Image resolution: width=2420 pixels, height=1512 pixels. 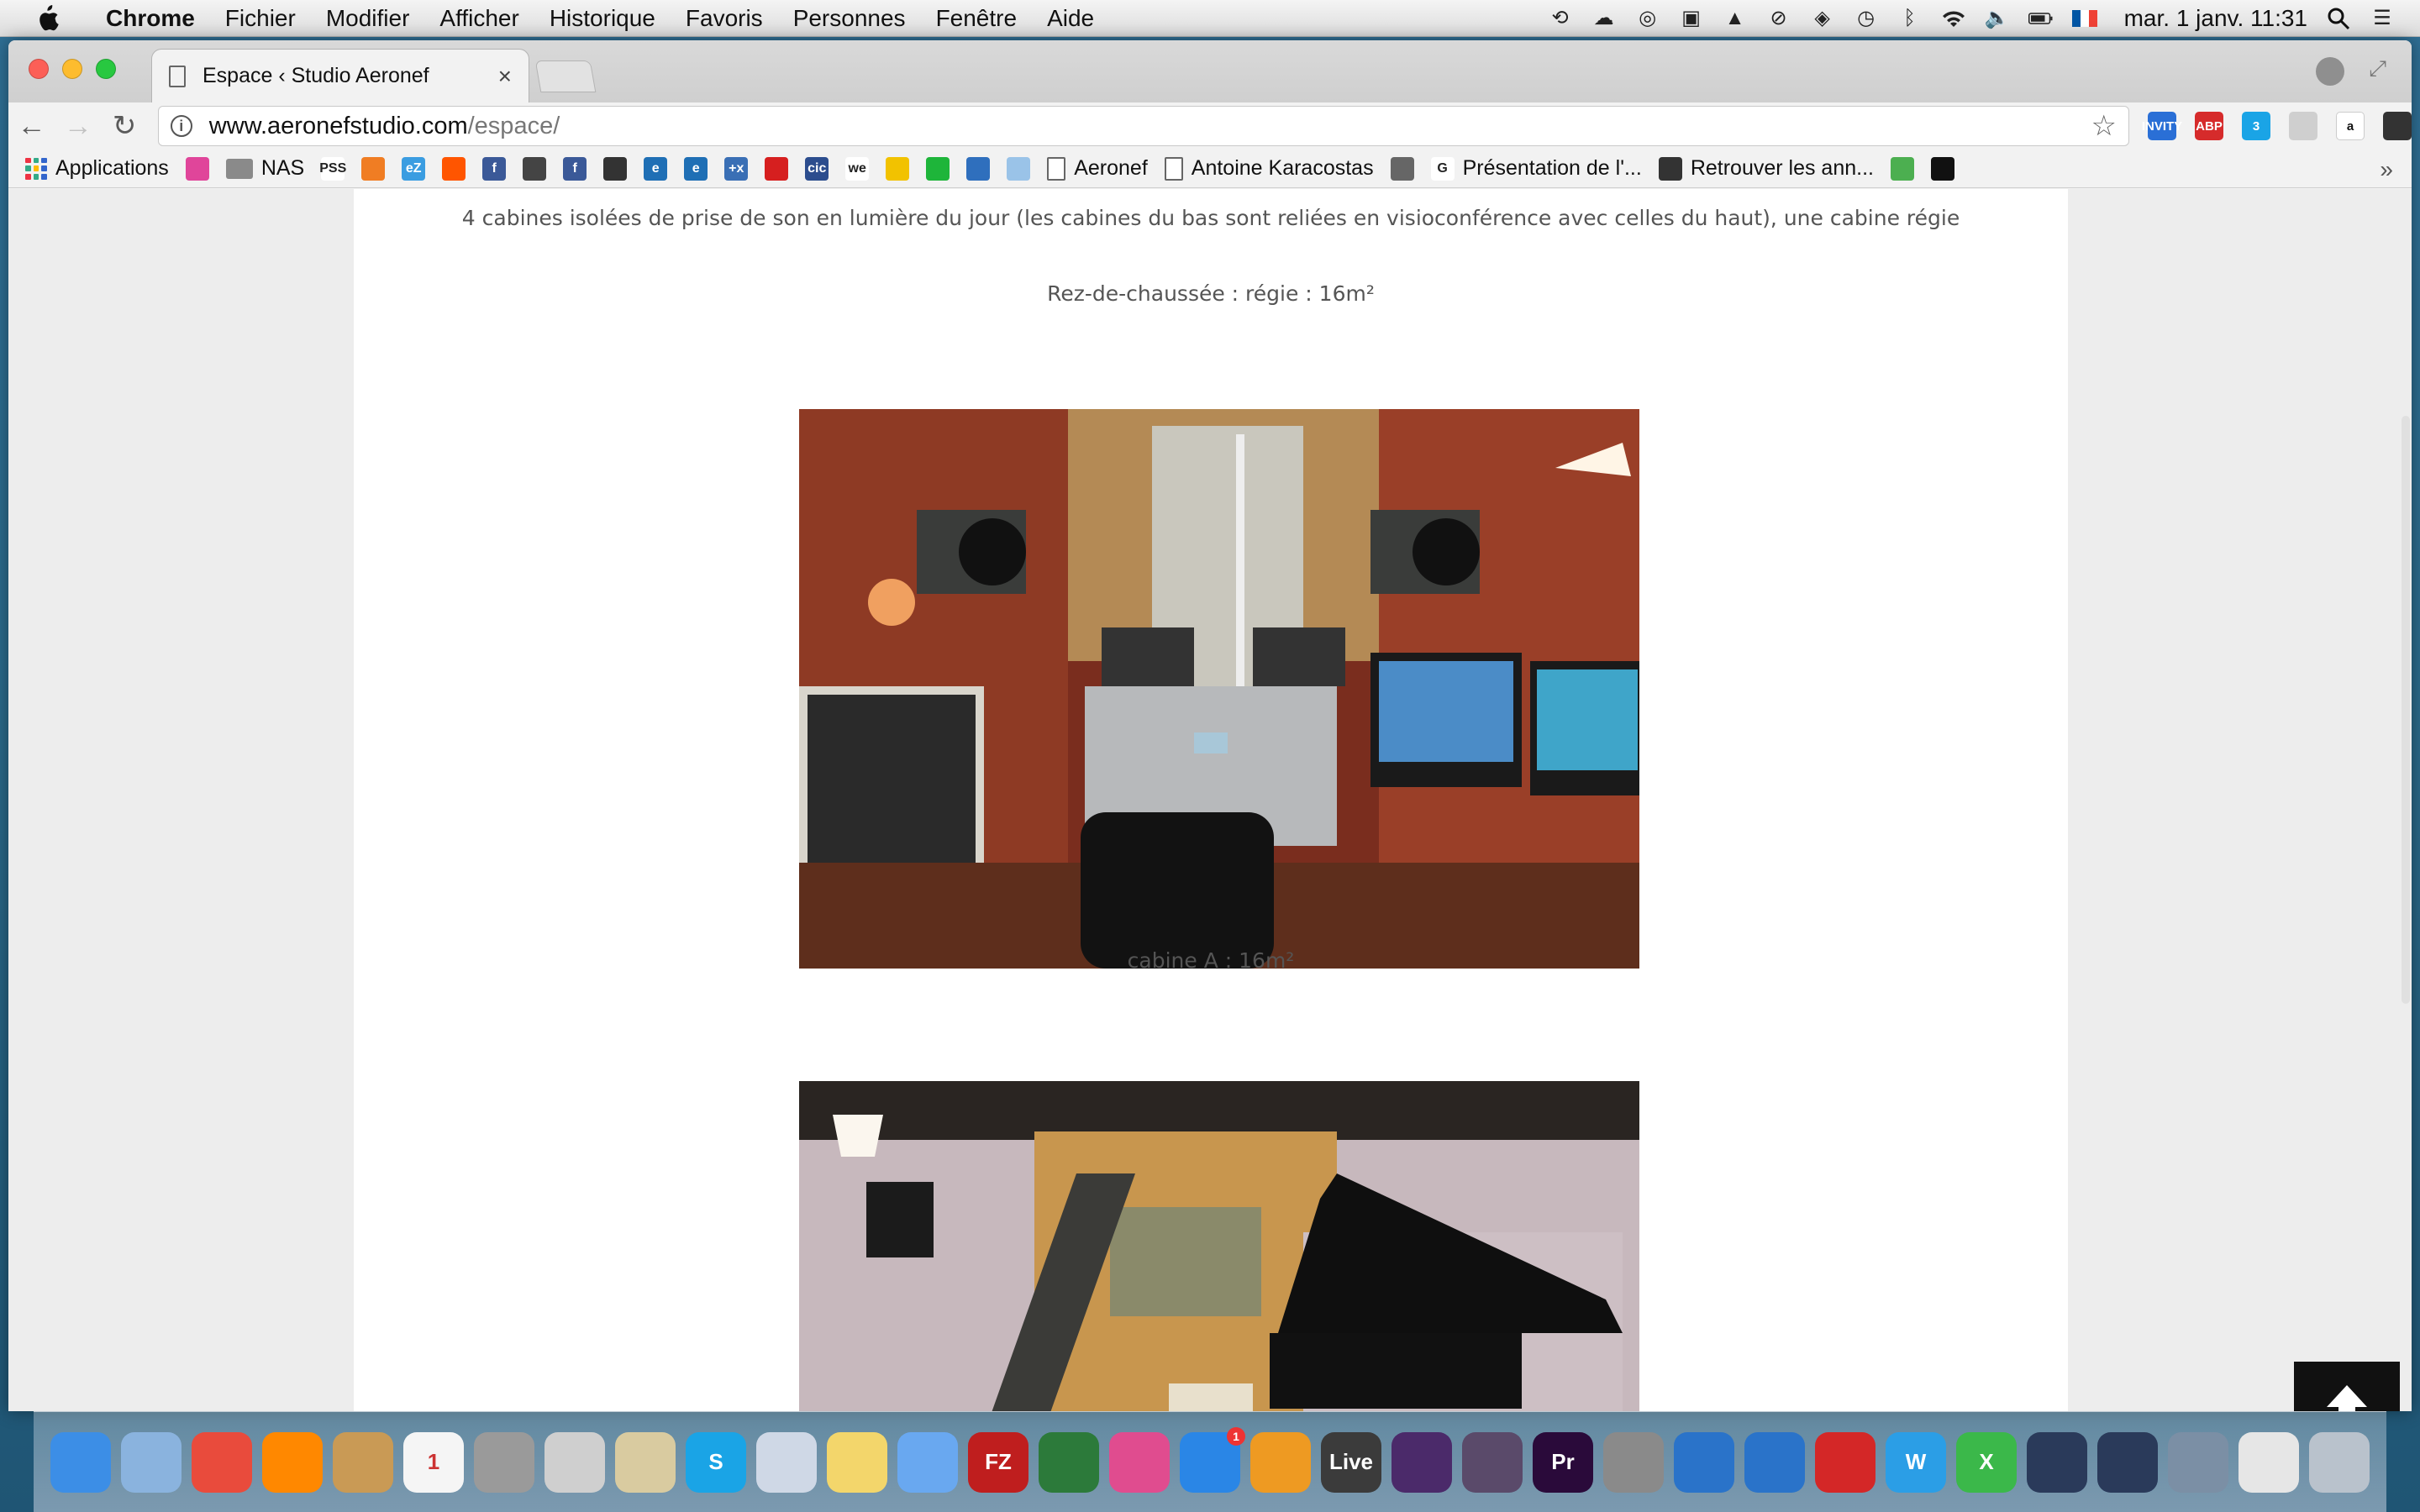 What do you see at coordinates (2350, 126) in the screenshot?
I see `amazon-icon: a` at bounding box center [2350, 126].